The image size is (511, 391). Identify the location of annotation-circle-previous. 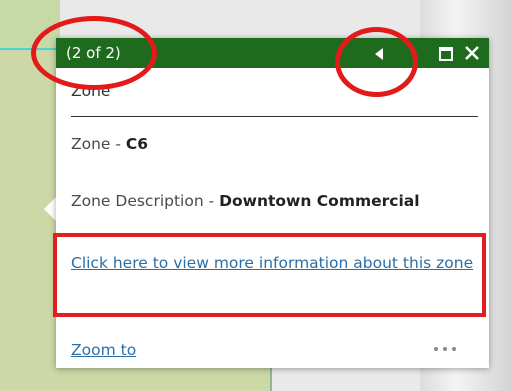
(376, 62).